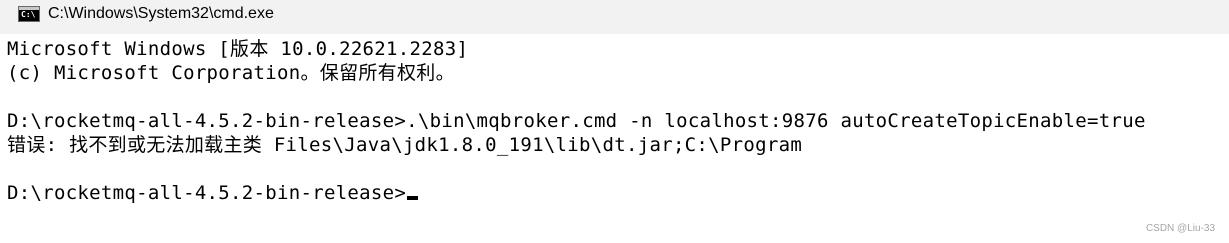 This screenshot has height=243, width=1229. Describe the element at coordinates (614, 17) in the screenshot. I see `title-bar: C:\ C:\Windows\System32\cmd.exe` at that location.